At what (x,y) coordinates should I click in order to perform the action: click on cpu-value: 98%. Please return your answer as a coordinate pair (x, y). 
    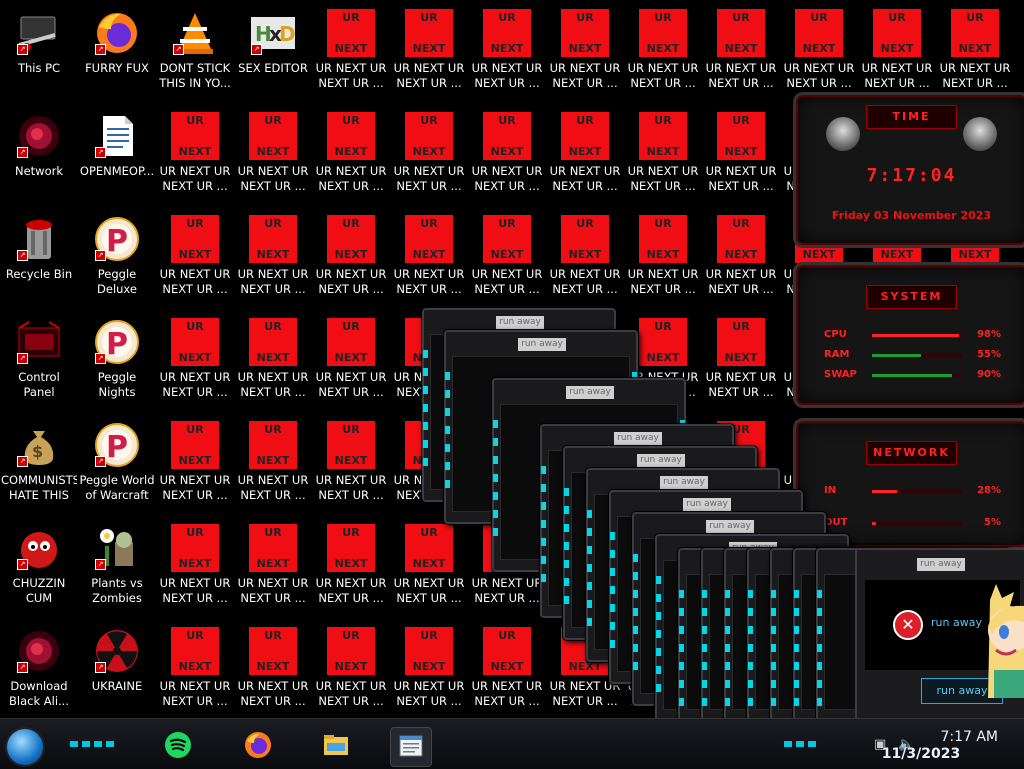
    Looking at the image, I should click on (989, 334).